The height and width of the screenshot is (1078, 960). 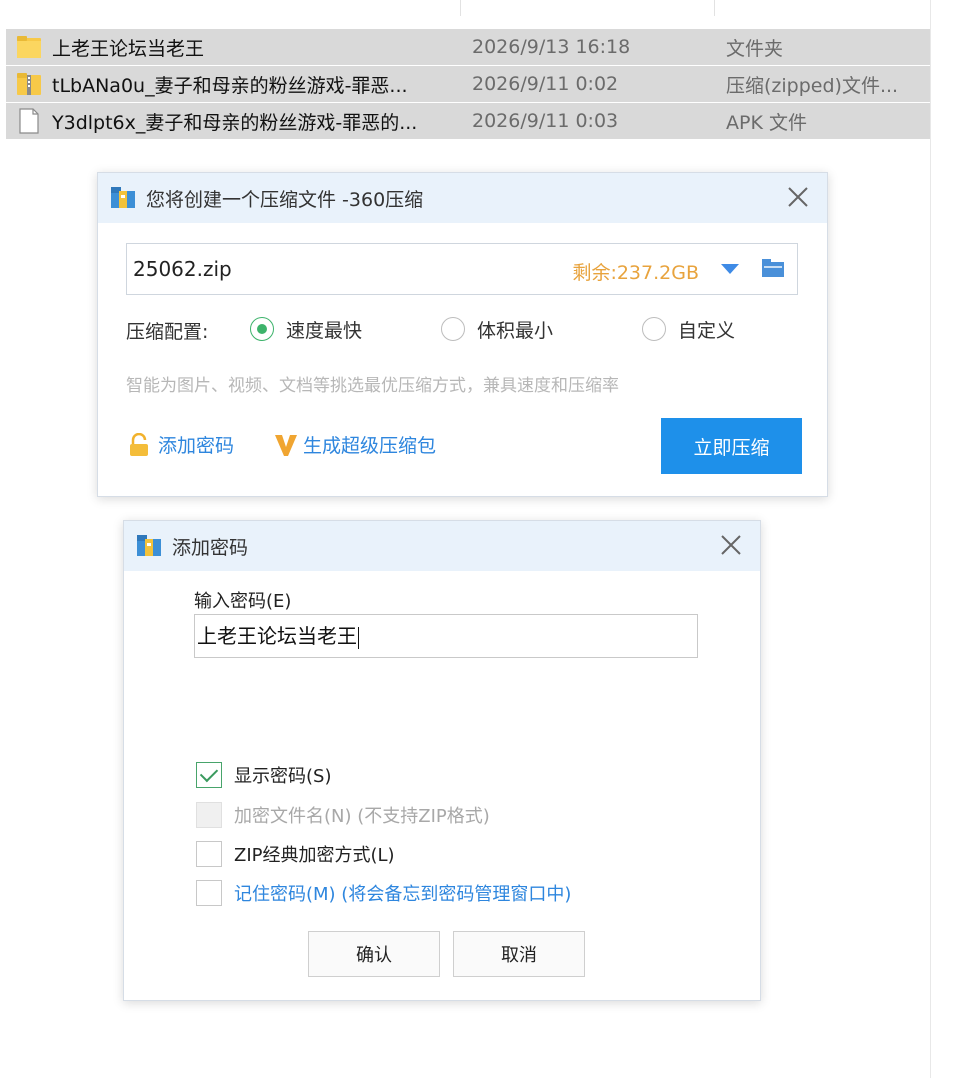 What do you see at coordinates (243, 601) in the screenshot?
I see `password-input-label: 输入密码(E)` at bounding box center [243, 601].